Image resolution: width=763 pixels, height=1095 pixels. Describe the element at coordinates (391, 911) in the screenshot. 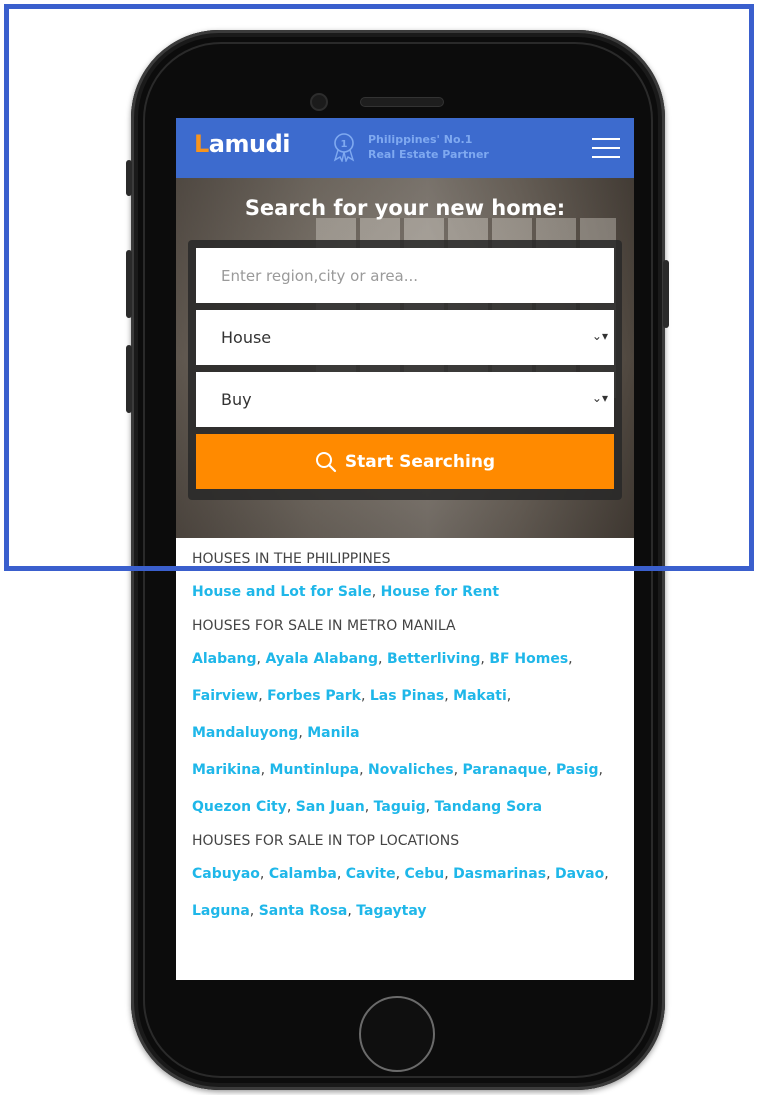

I see `location-link: Tagaytay` at that location.